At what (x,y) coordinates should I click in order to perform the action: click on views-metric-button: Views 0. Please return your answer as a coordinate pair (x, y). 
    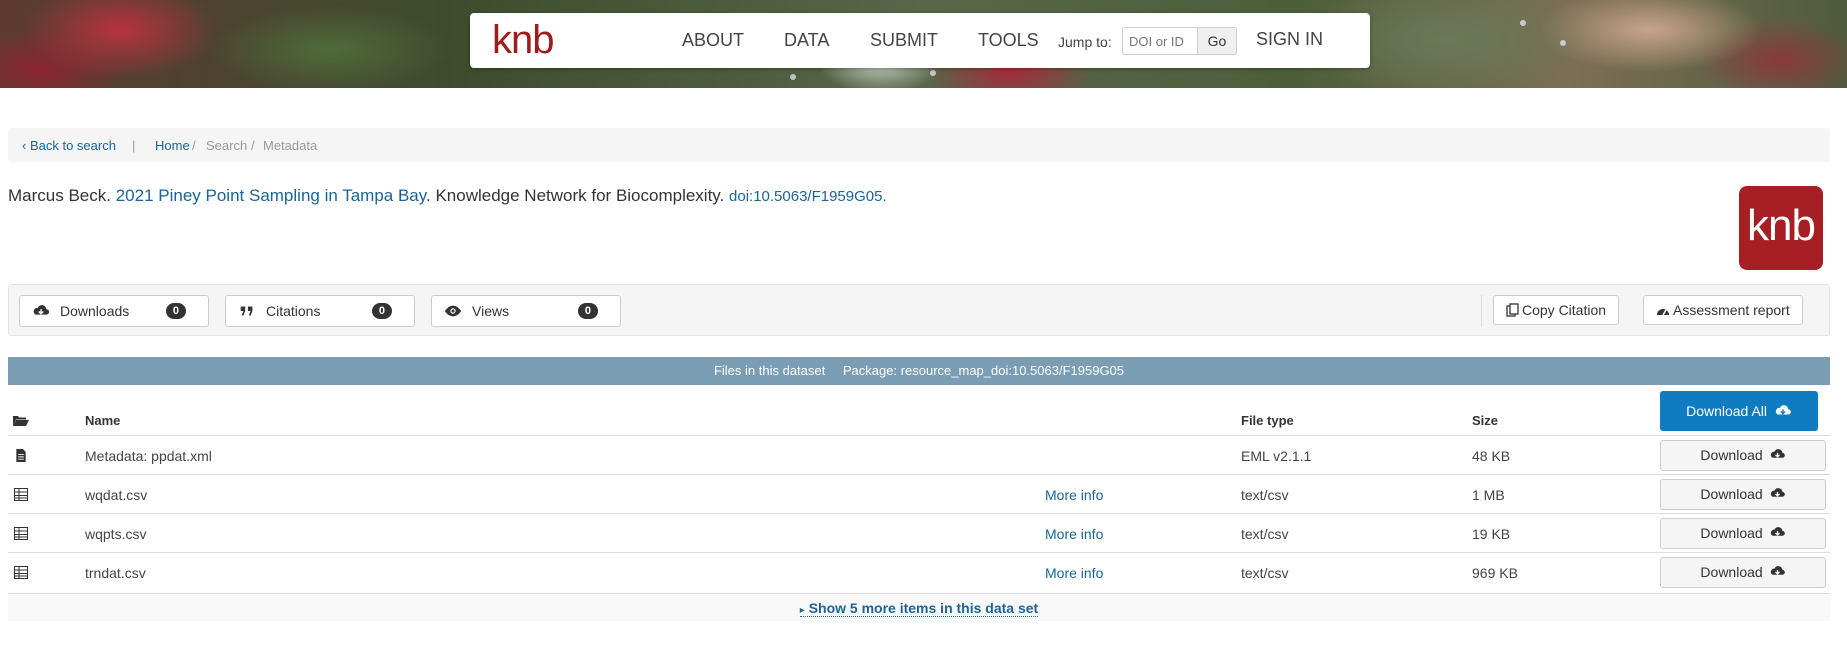
    Looking at the image, I should click on (526, 311).